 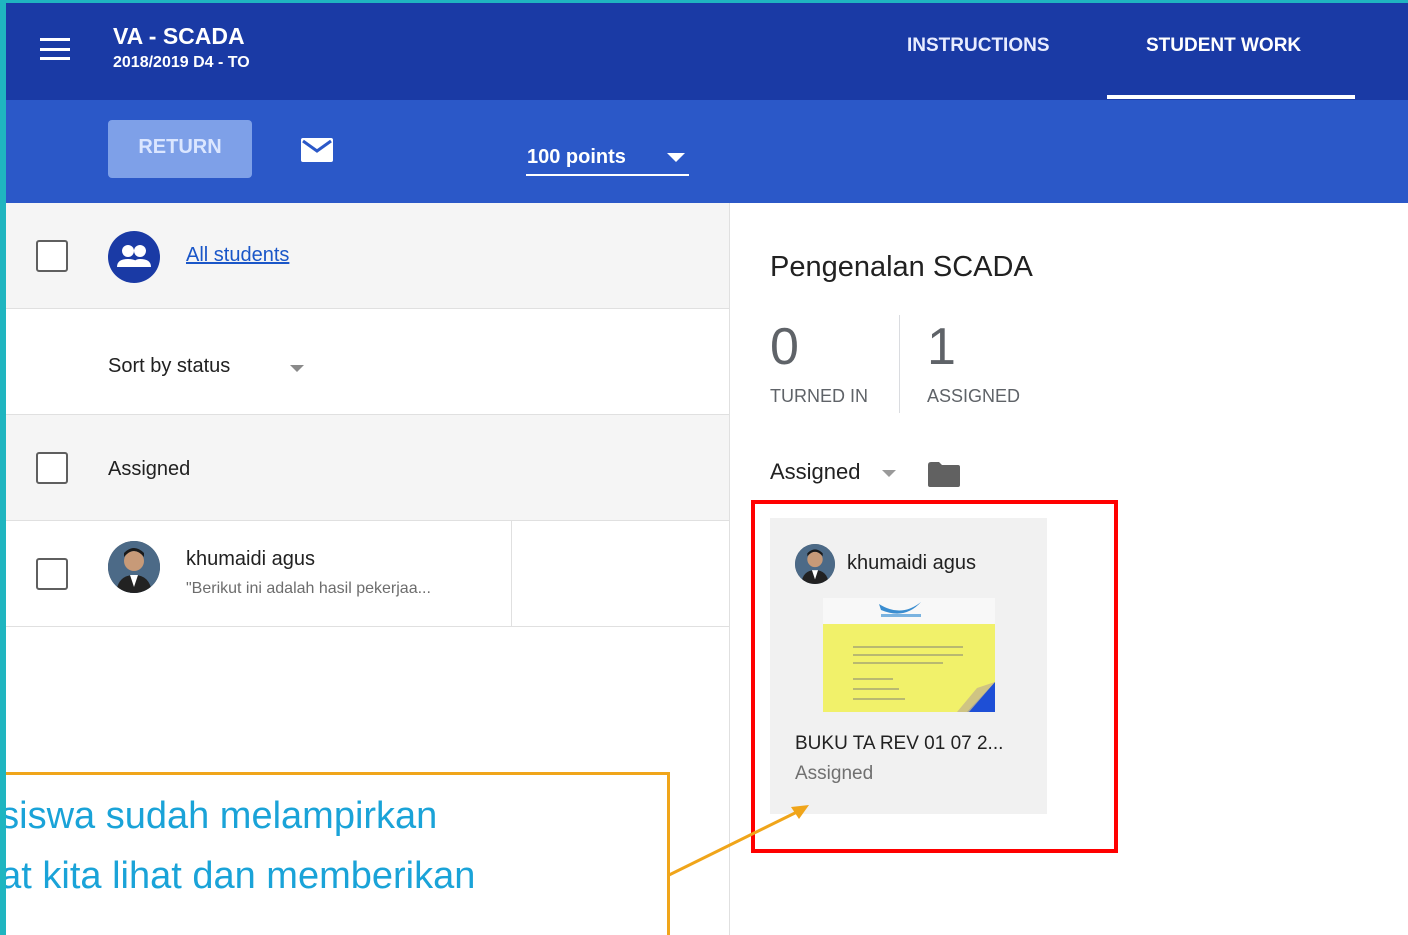 I want to click on hamburger-menu-icon, so click(x=55, y=49).